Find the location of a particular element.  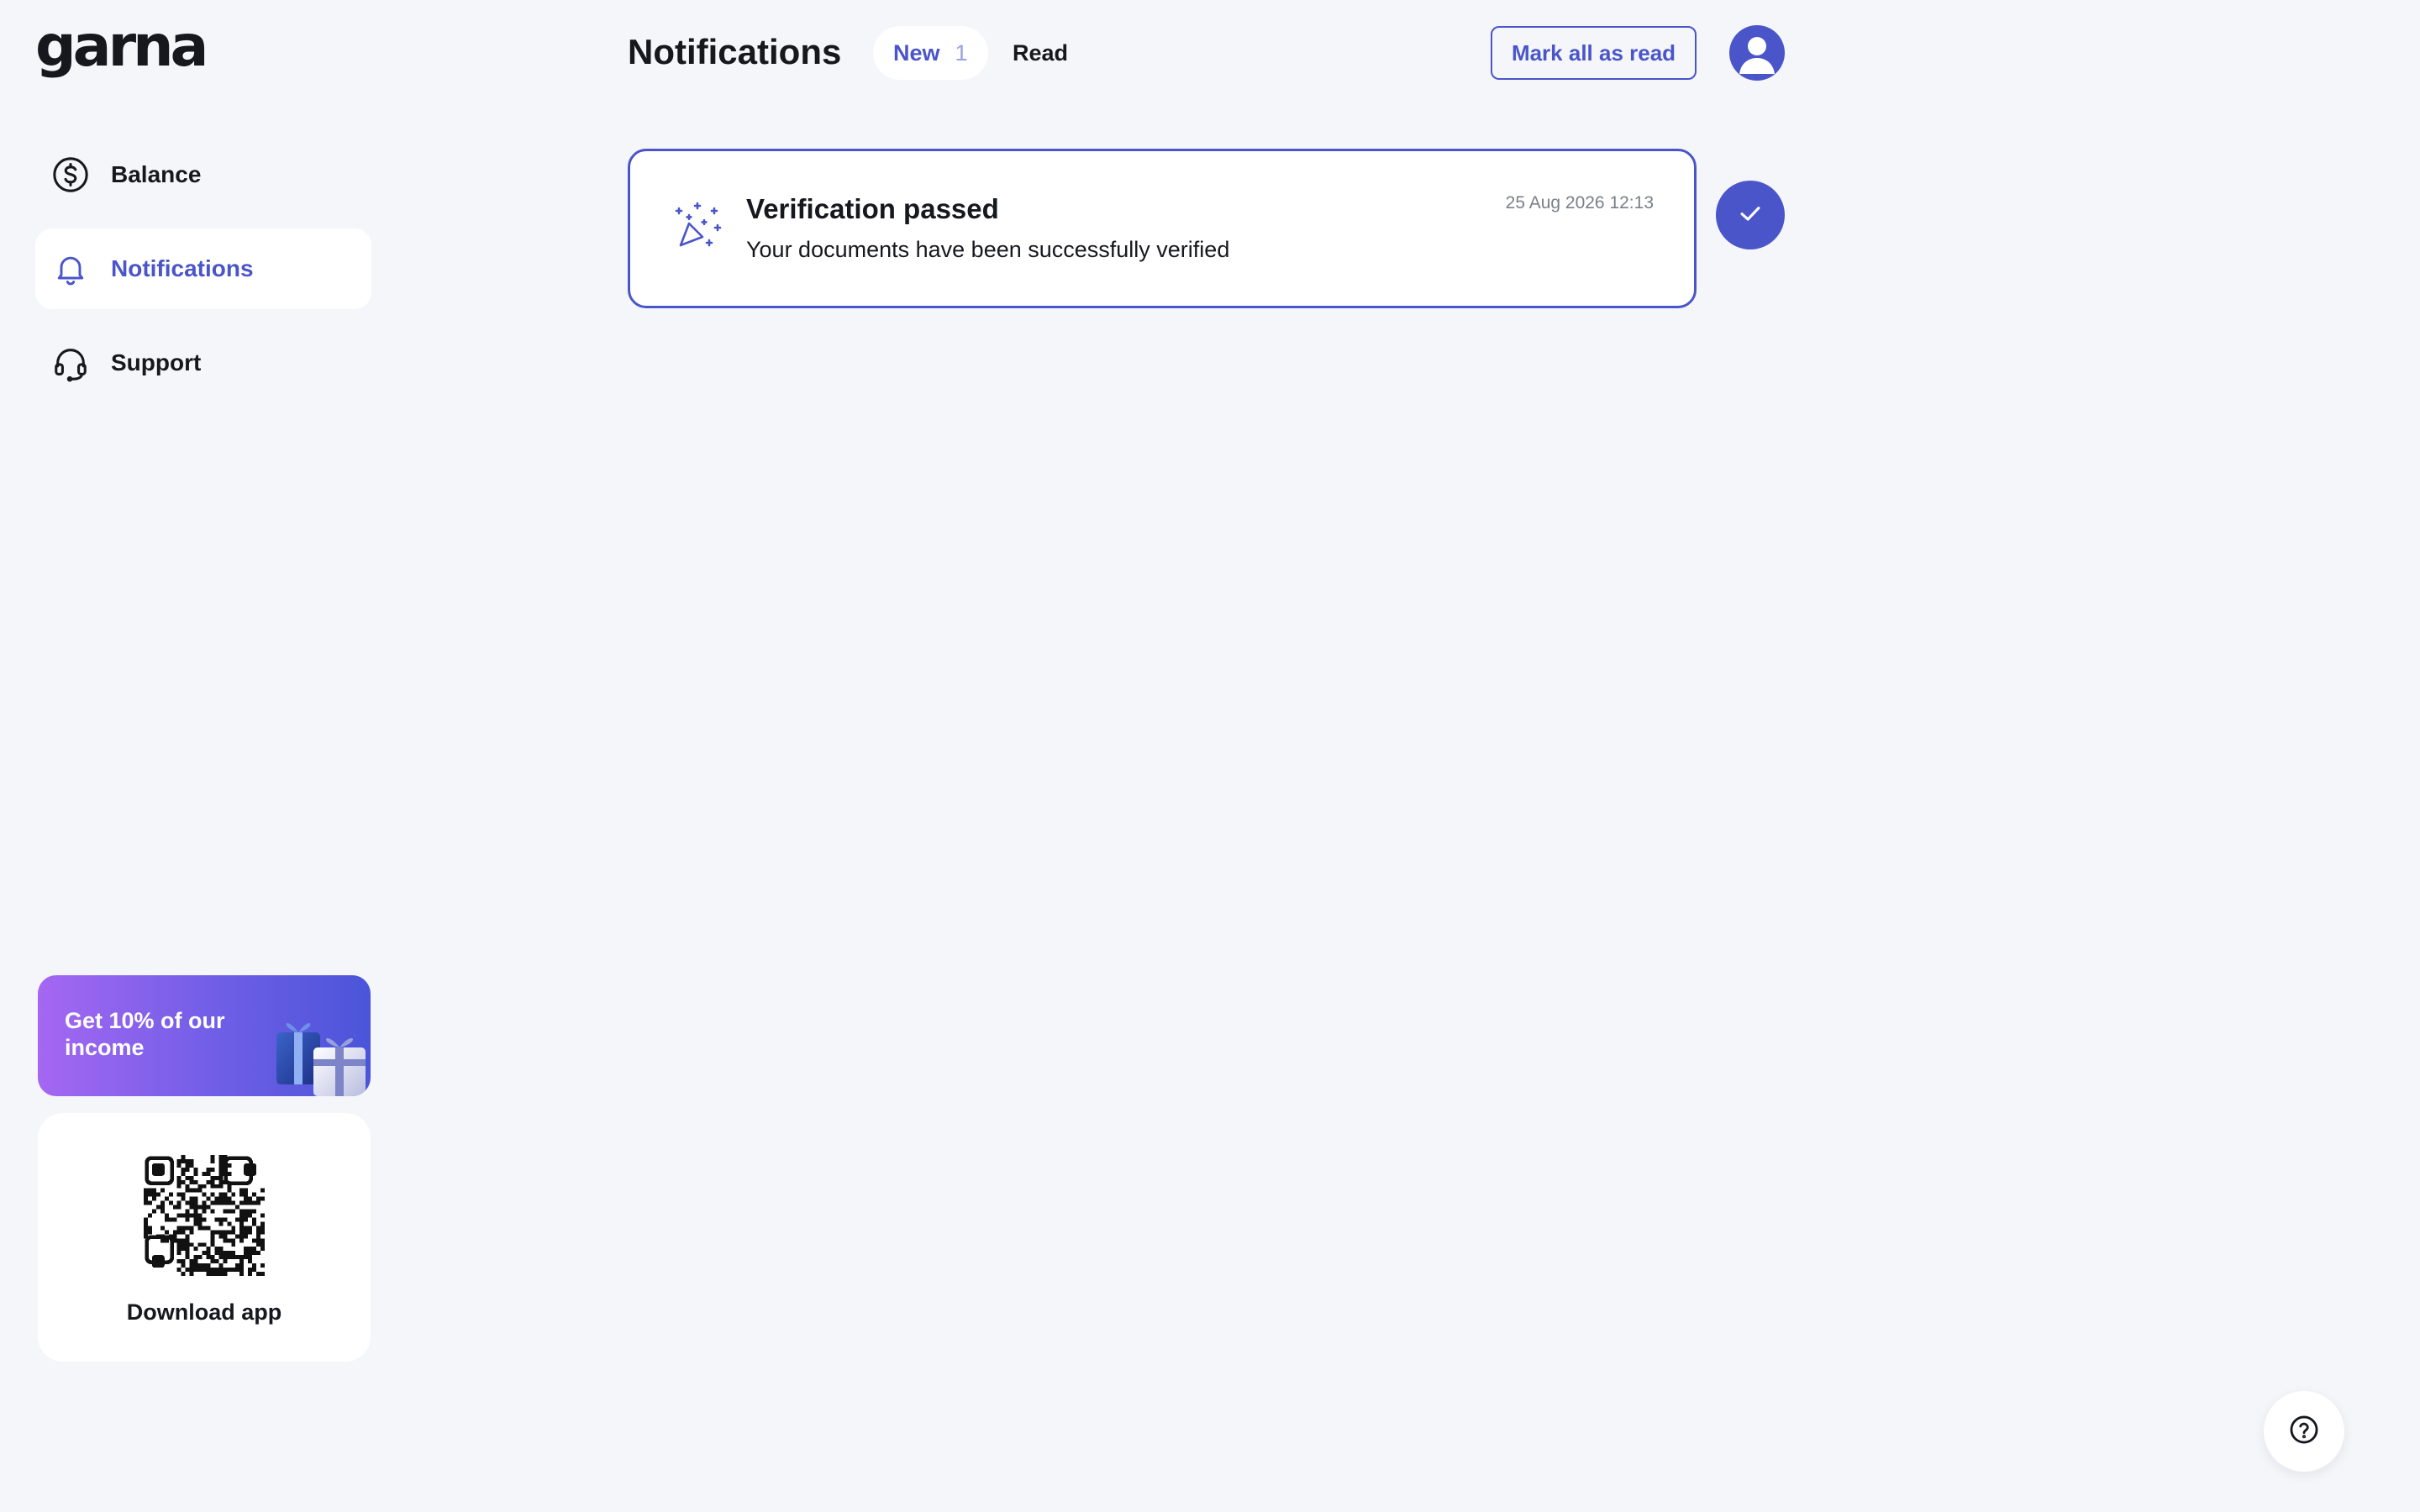

promo-text: Get 10% of our income is located at coordinates (145, 1034).